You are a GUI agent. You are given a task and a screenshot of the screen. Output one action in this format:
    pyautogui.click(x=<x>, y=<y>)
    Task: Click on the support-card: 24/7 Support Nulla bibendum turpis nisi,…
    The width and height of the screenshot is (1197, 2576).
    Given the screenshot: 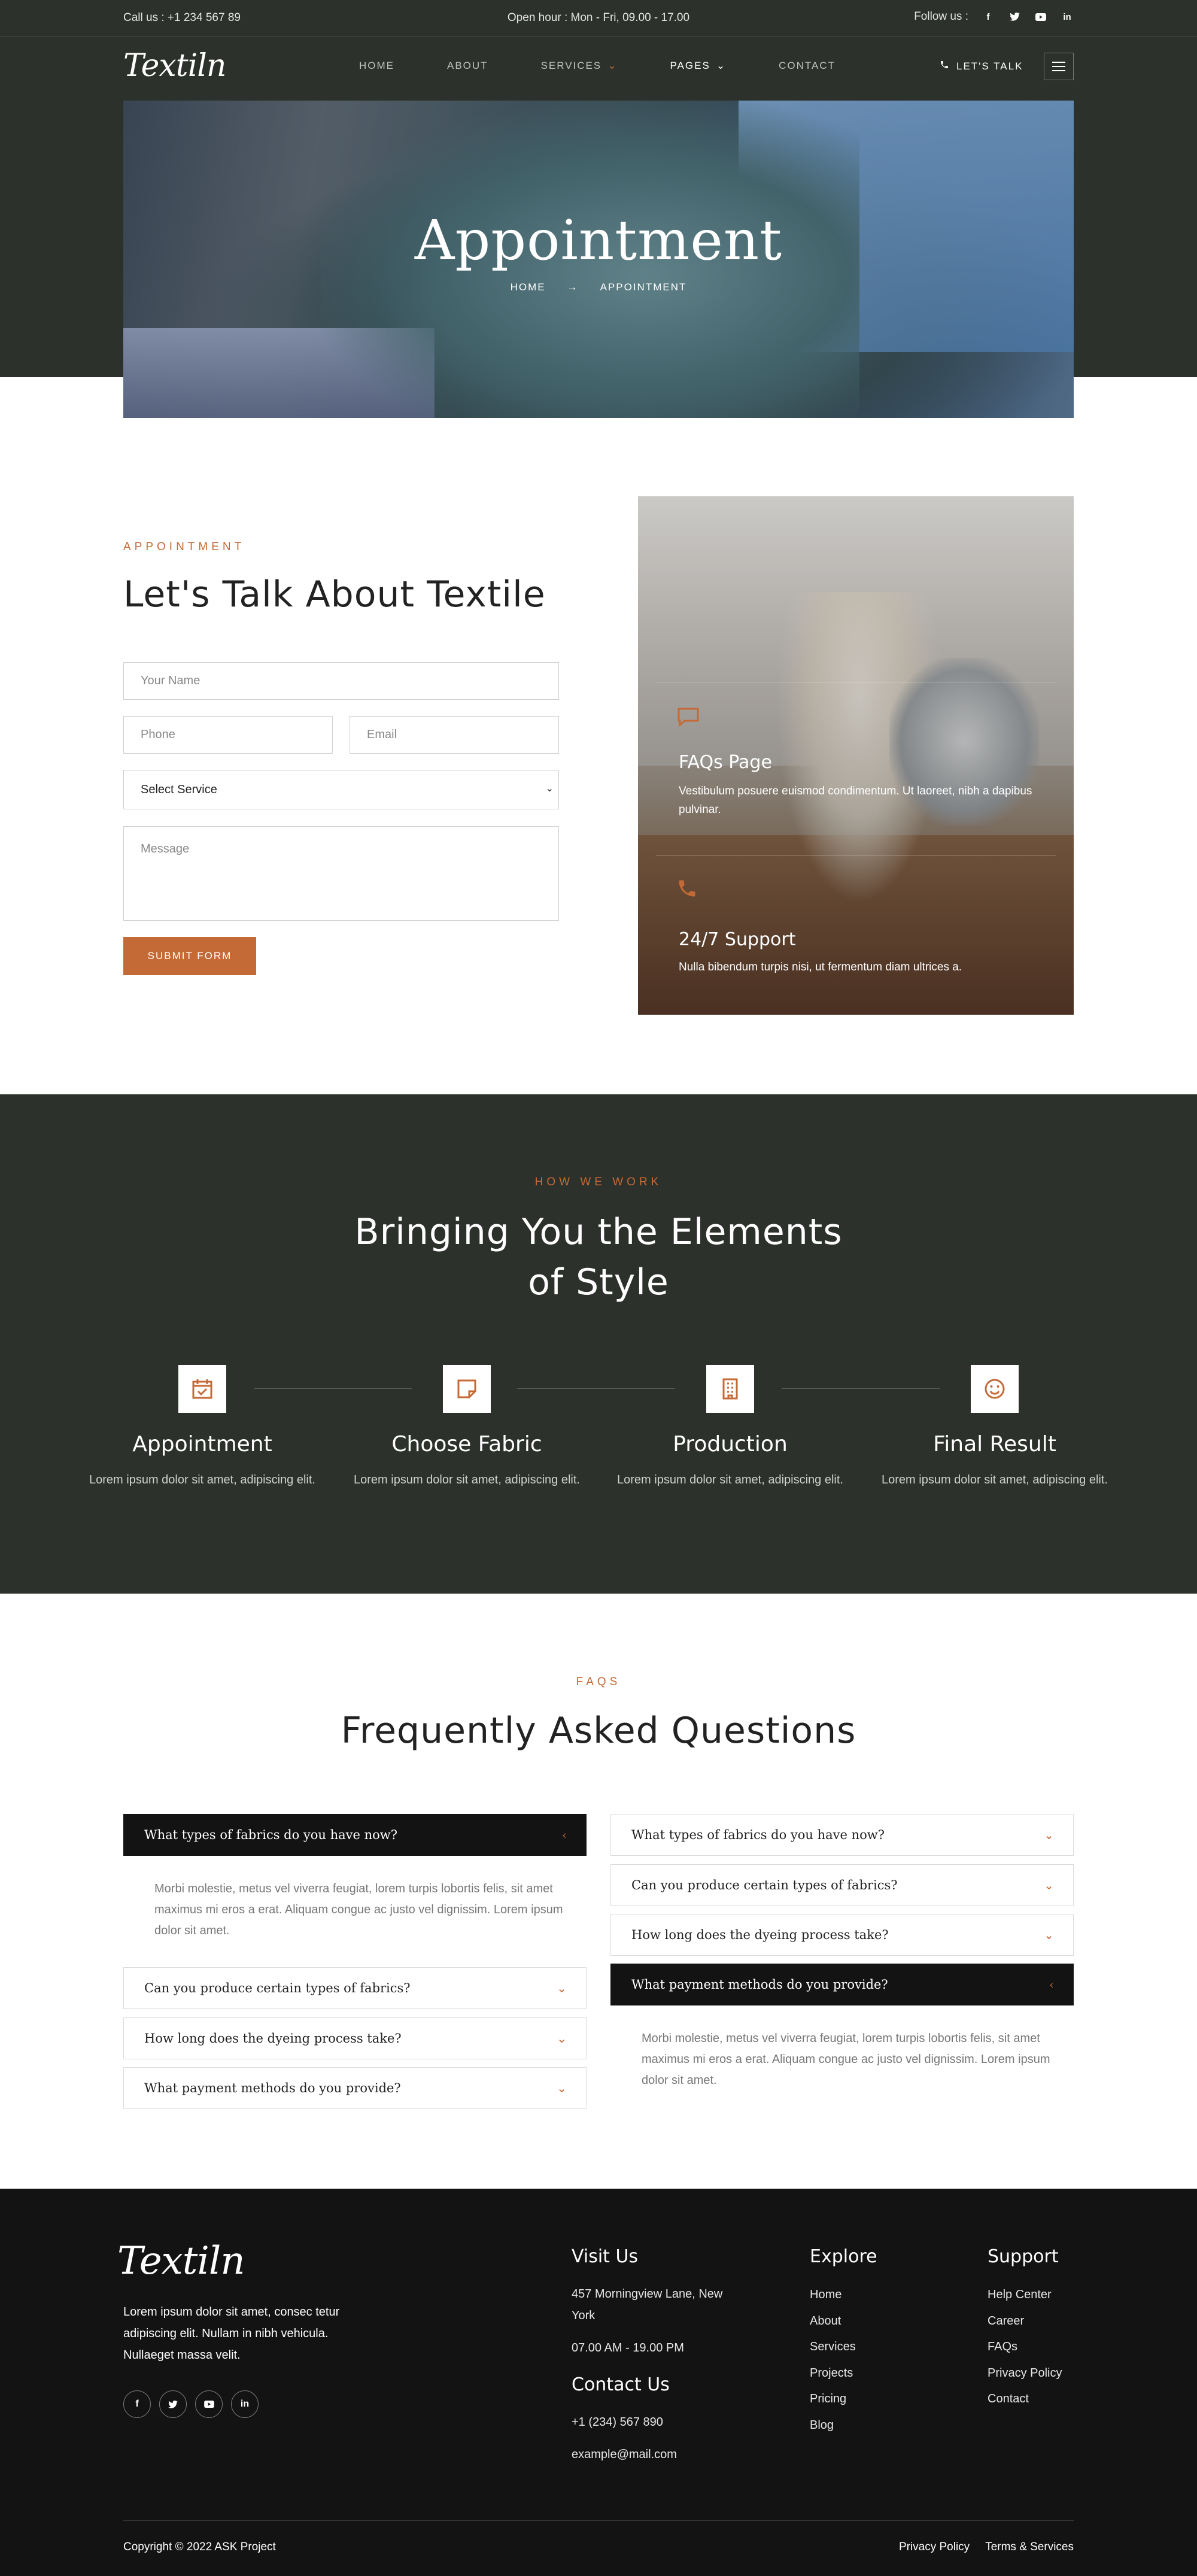 What is the action you would take?
    pyautogui.click(x=856, y=926)
    